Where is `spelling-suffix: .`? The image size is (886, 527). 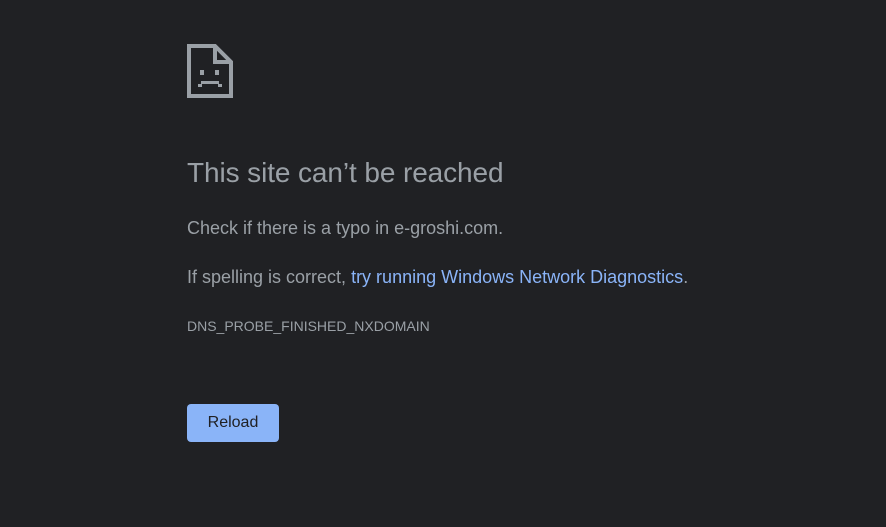 spelling-suffix: . is located at coordinates (686, 277).